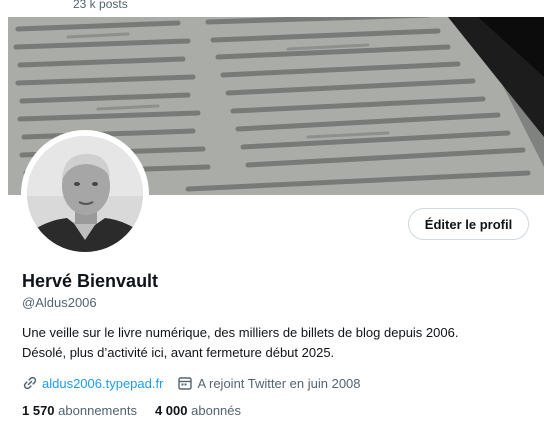 This screenshot has width=551, height=428. What do you see at coordinates (59, 302) in the screenshot?
I see `user-handle: @Aldus2006` at bounding box center [59, 302].